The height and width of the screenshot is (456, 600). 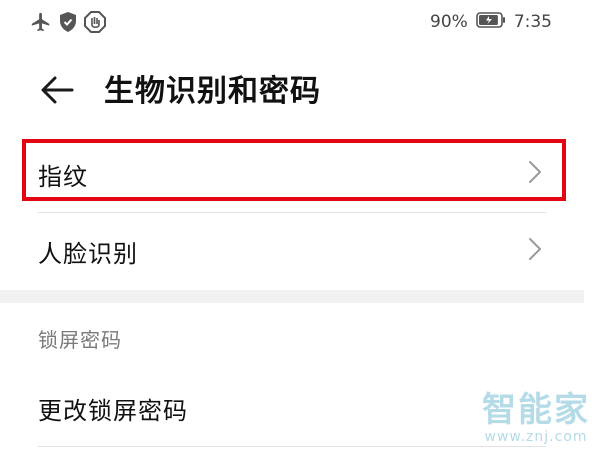 I want to click on list-item-change-lock-password: 更改锁屏密码, so click(x=292, y=408).